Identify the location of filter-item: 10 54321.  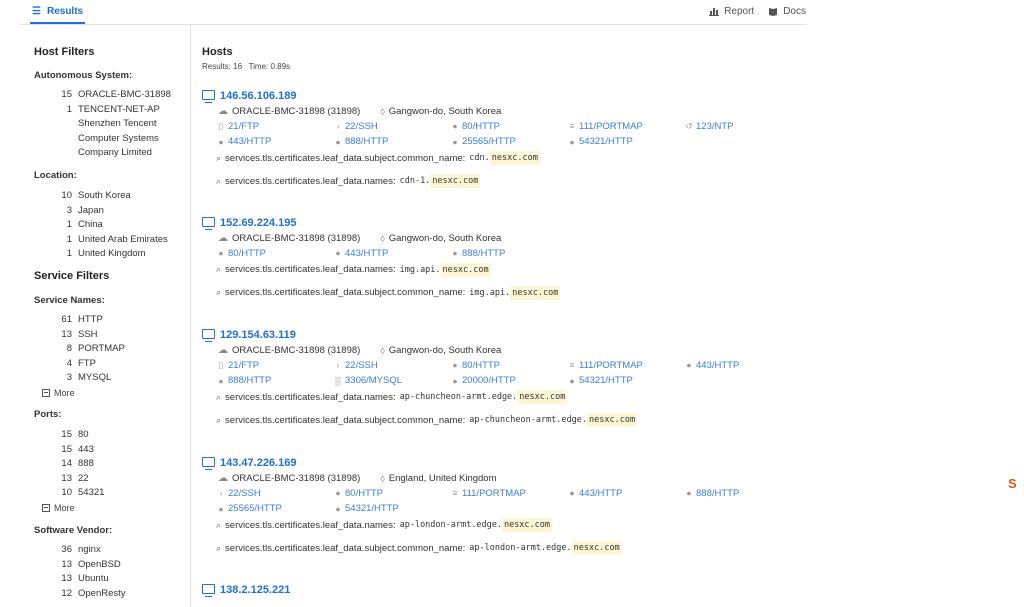
(109, 493).